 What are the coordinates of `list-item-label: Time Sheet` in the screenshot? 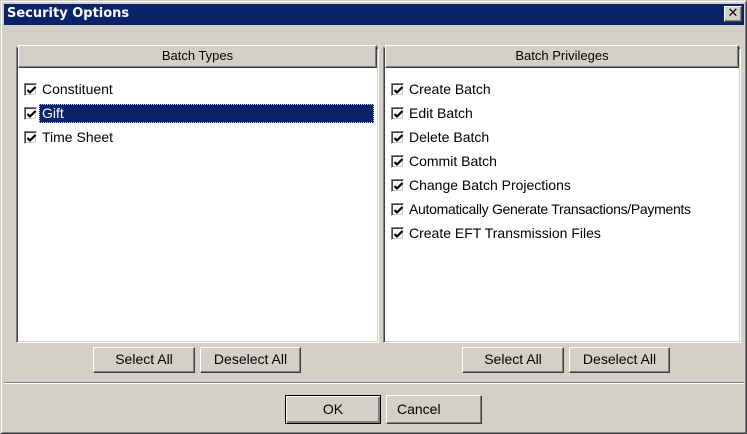 It's located at (78, 137).